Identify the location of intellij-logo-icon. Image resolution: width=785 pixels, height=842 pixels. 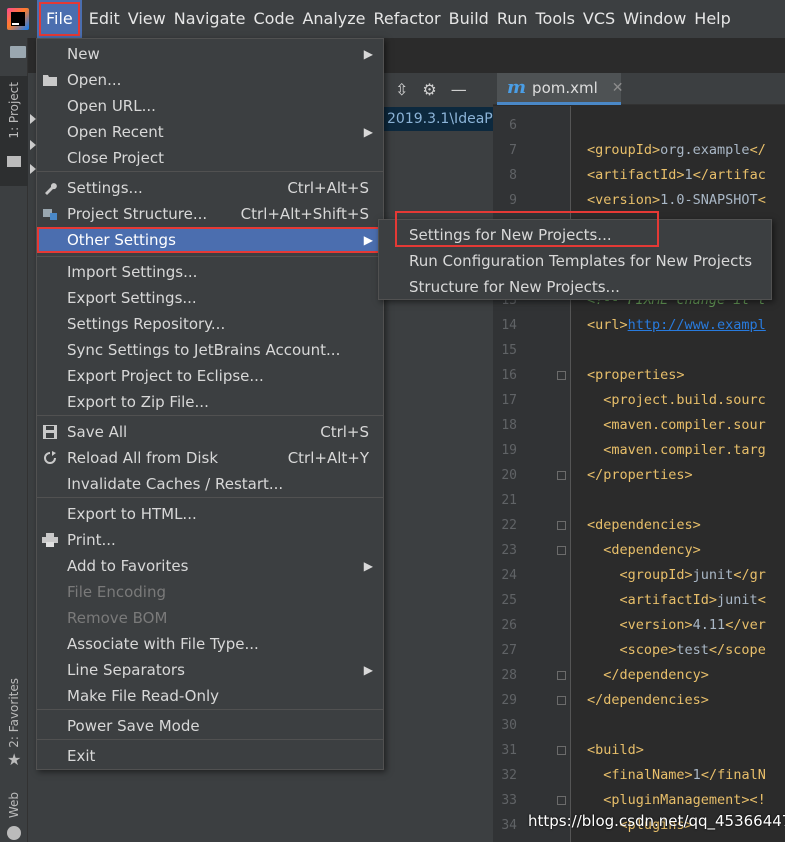
(18, 19).